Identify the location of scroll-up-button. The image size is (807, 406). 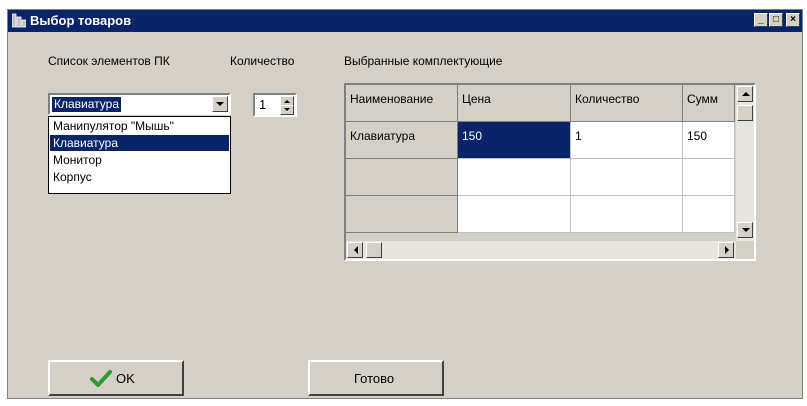
(745, 94).